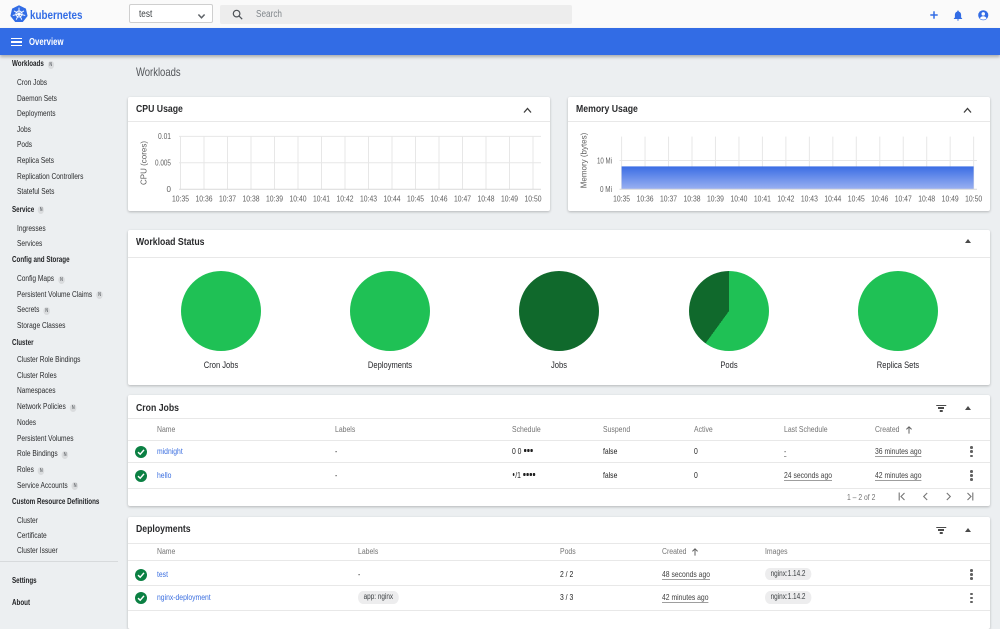 The width and height of the screenshot is (1000, 629). I want to click on svg-text: CPU (cores), so click(144, 163).